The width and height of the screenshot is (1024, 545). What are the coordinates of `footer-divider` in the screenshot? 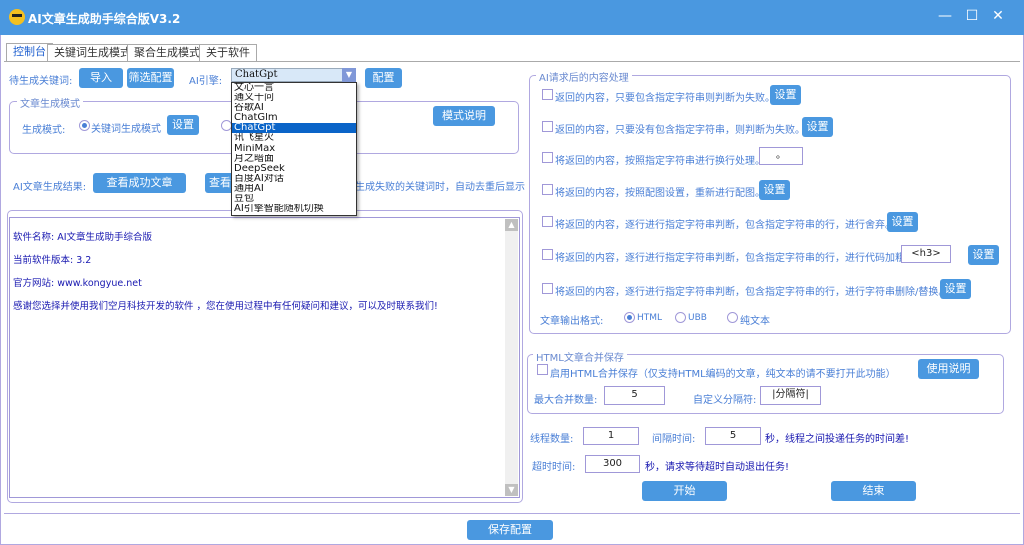 It's located at (512, 513).